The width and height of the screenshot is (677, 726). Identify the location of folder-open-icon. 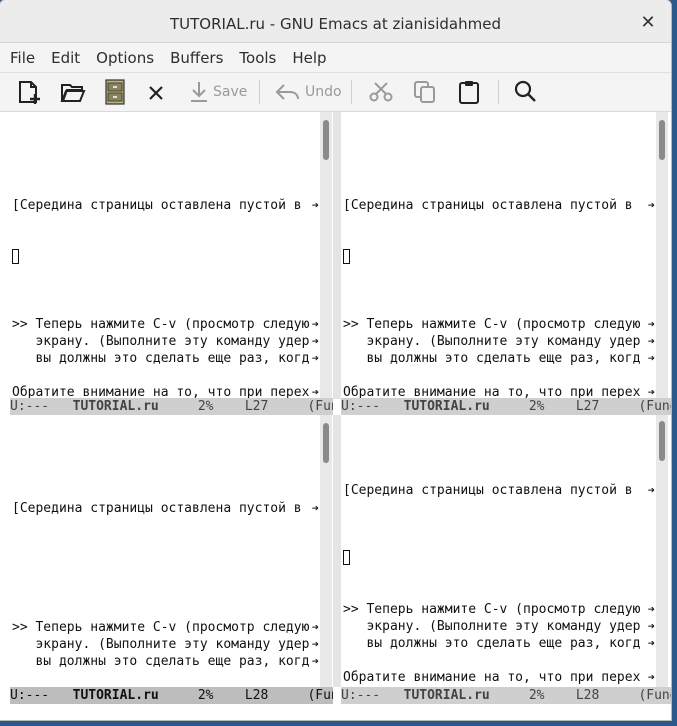
(73, 93).